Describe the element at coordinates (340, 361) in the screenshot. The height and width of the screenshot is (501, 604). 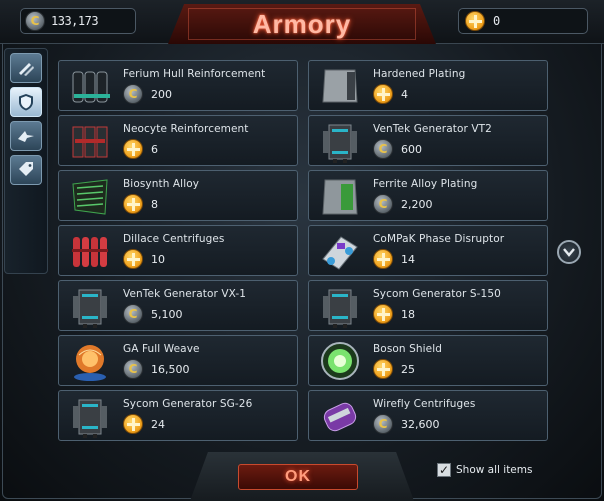
I see `boson-shield-icon` at that location.